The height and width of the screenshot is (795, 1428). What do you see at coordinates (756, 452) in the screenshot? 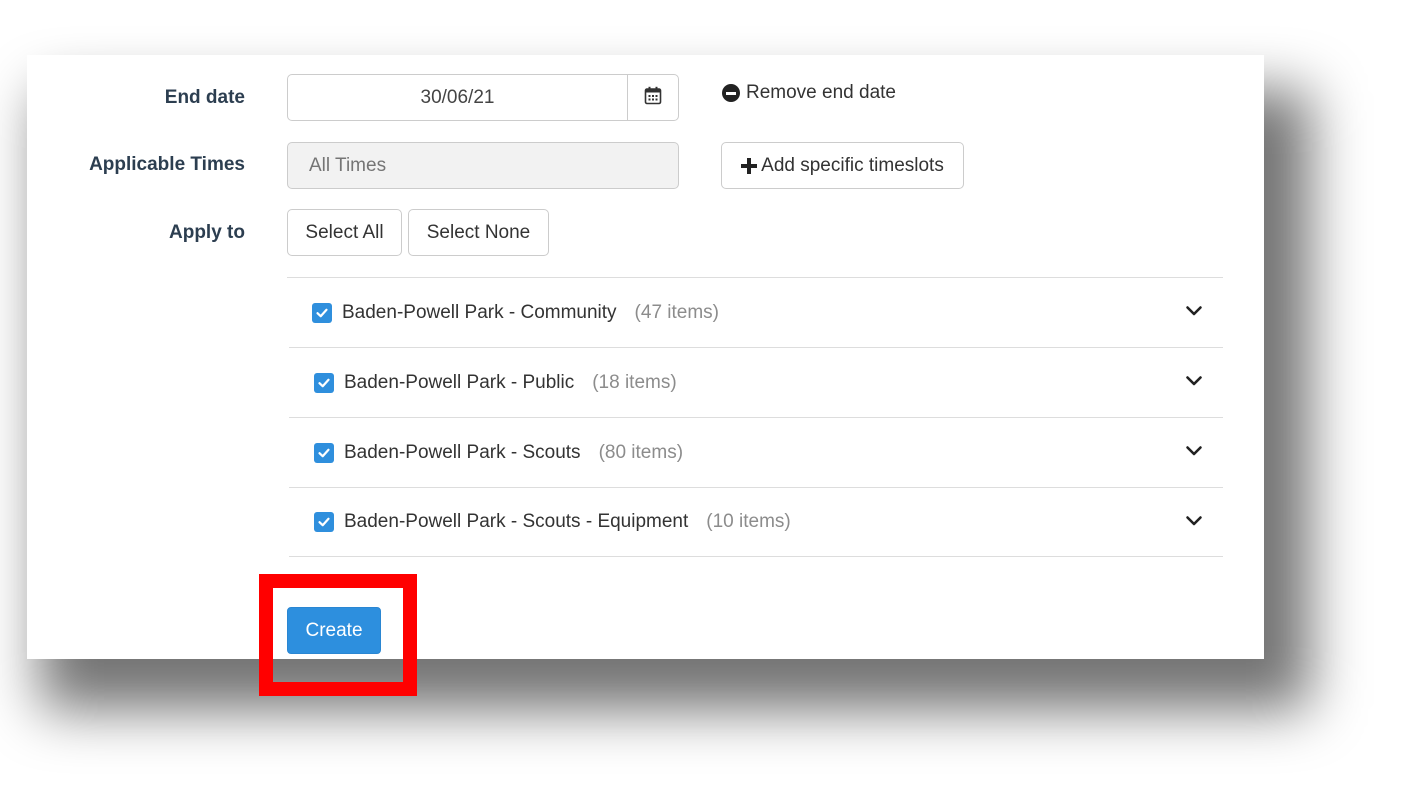
I see `group-item-scouts: Baden-Powell Park - Scouts (80 items)` at bounding box center [756, 452].